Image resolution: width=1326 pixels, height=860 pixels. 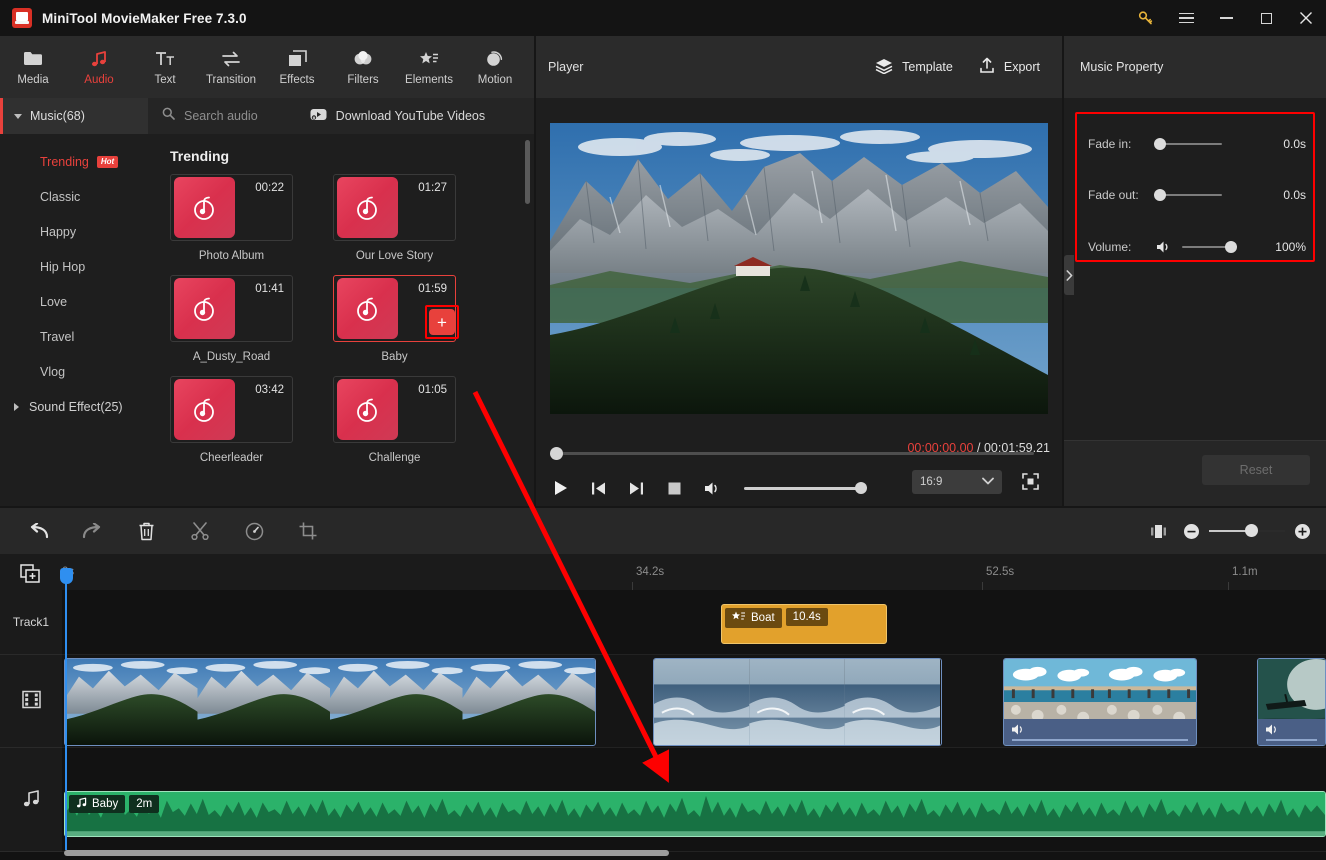 What do you see at coordinates (394, 218) in the screenshot?
I see `audio-tile: 01:27 Our Love Story` at bounding box center [394, 218].